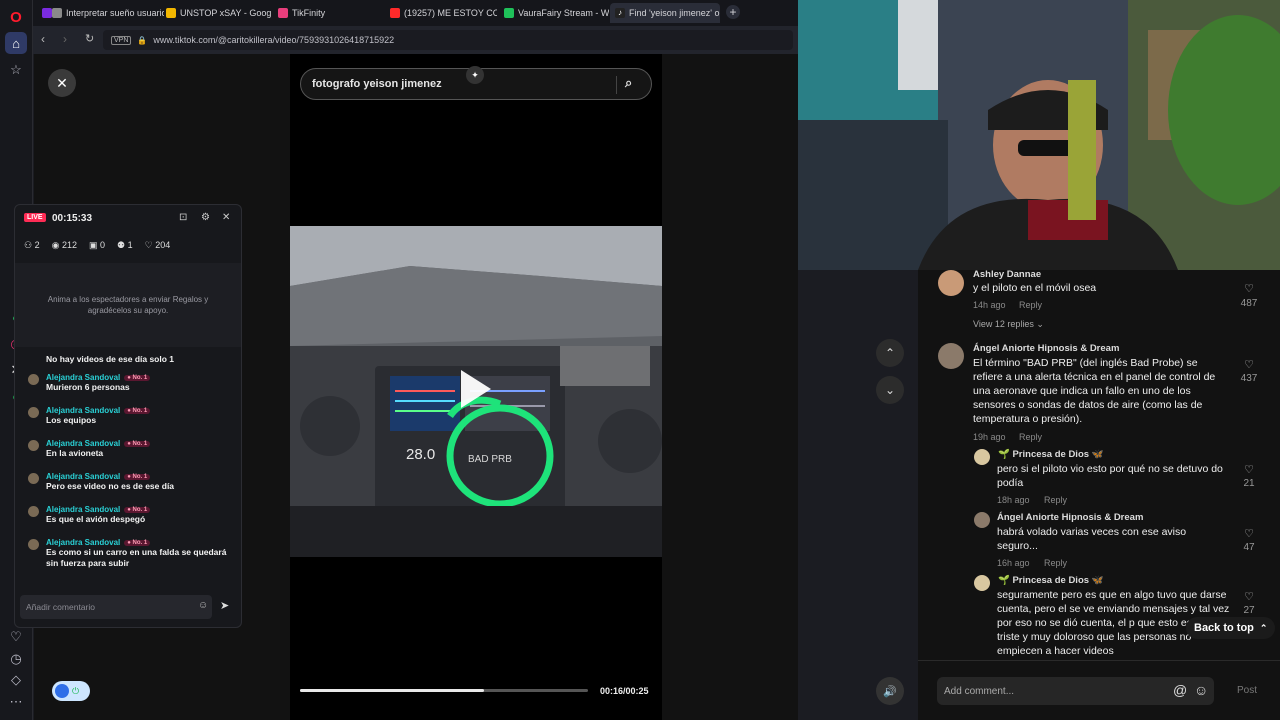 The height and width of the screenshot is (720, 1280). I want to click on tab-vaurafairy: VauraFairy Stream - Watc, so click(554, 13).